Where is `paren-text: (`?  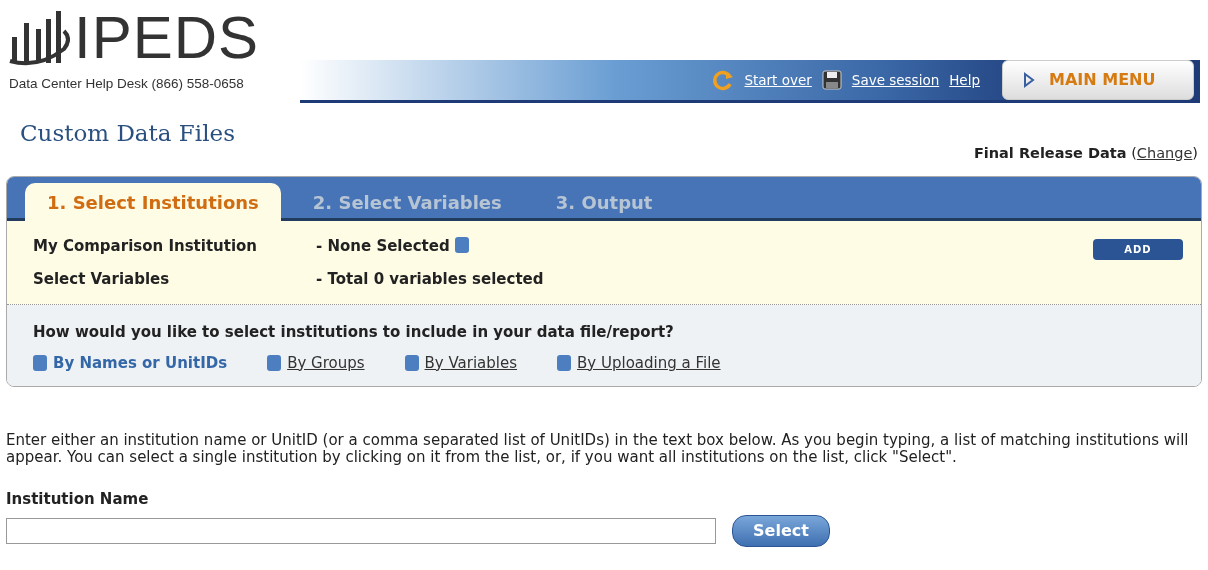 paren-text: ( is located at coordinates (1134, 152).